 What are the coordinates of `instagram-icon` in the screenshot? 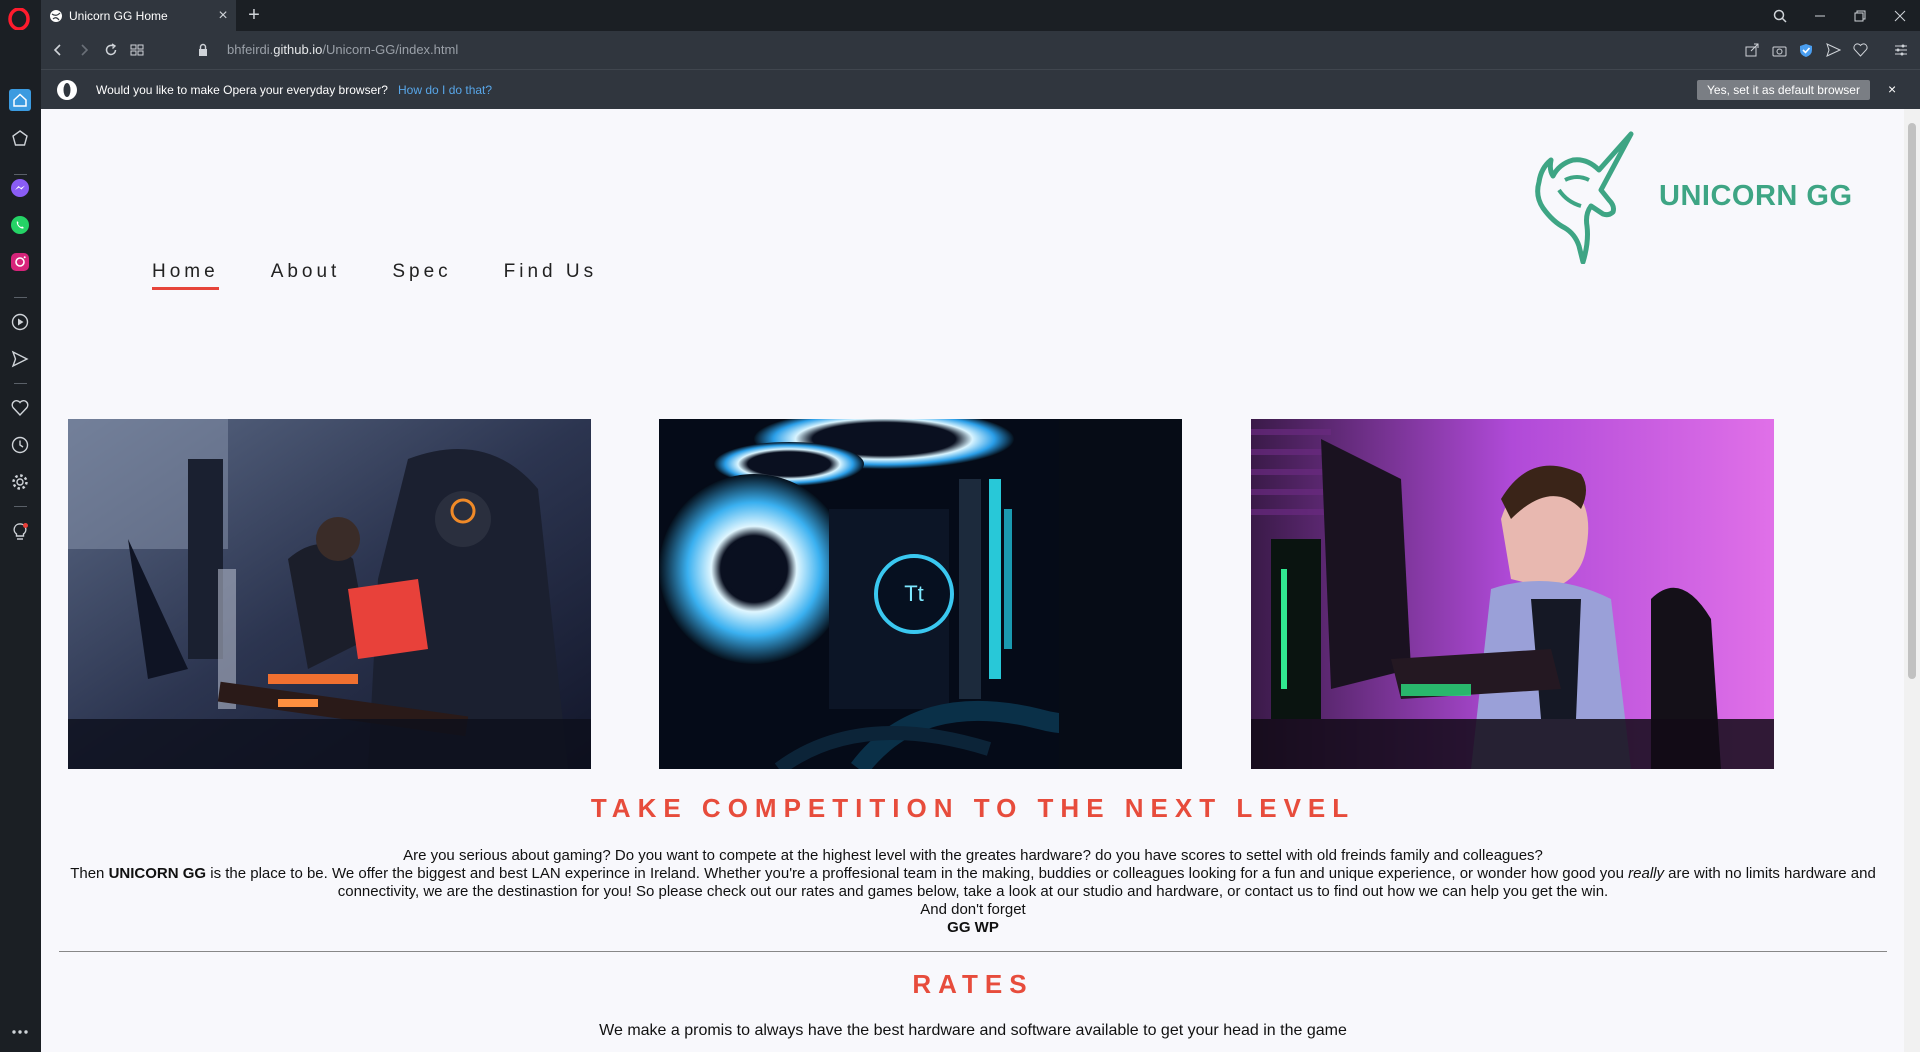 It's located at (20, 262).